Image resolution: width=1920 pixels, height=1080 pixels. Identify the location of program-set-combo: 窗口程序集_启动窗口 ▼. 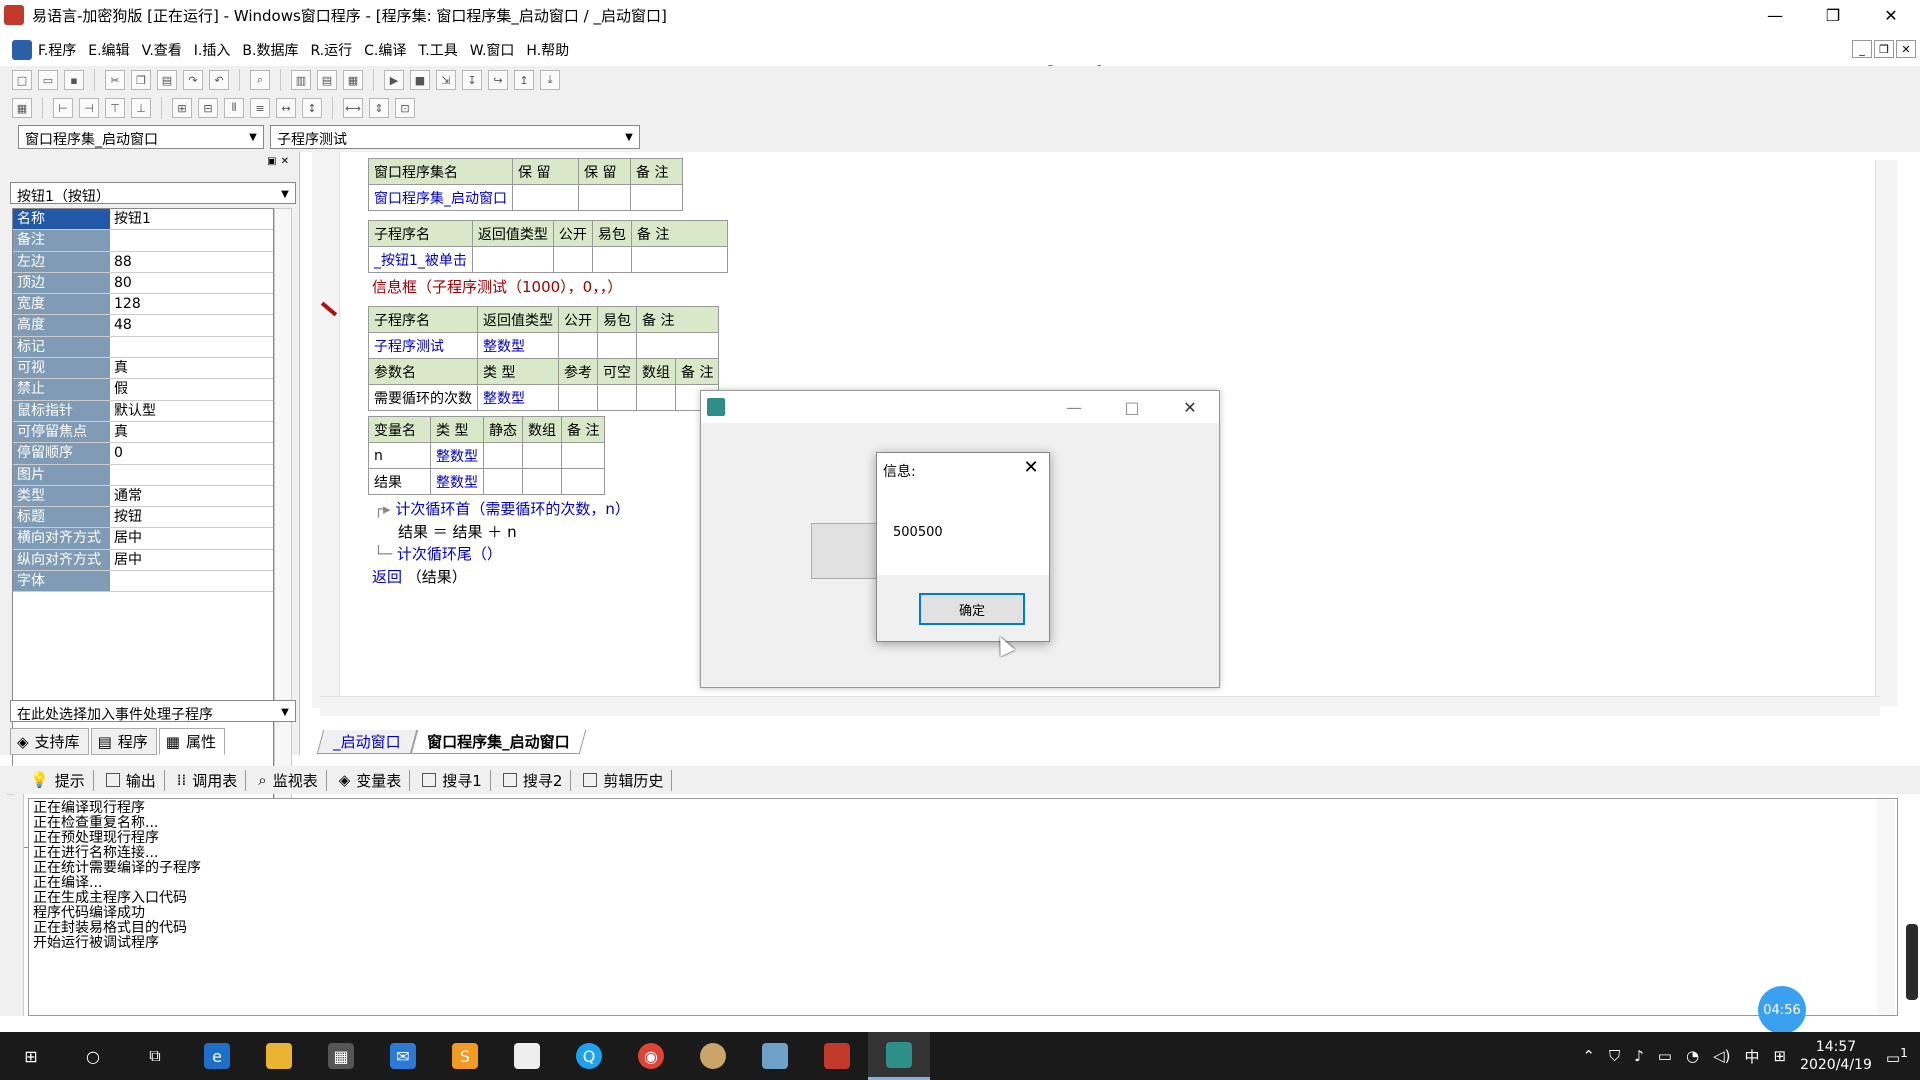
(141, 137).